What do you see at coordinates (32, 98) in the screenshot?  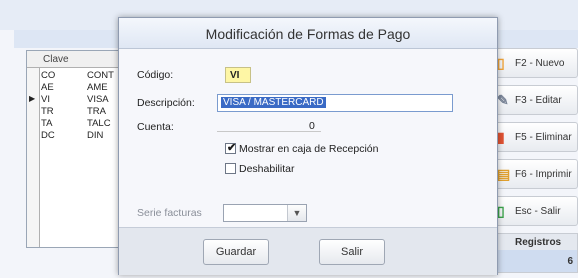 I see `row-indicator-icon: ▶` at bounding box center [32, 98].